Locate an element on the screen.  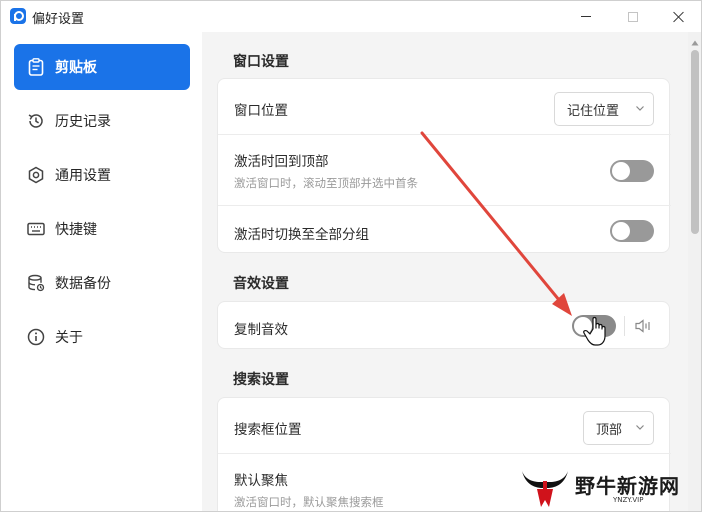
switch-all-group-toggle is located at coordinates (632, 231).